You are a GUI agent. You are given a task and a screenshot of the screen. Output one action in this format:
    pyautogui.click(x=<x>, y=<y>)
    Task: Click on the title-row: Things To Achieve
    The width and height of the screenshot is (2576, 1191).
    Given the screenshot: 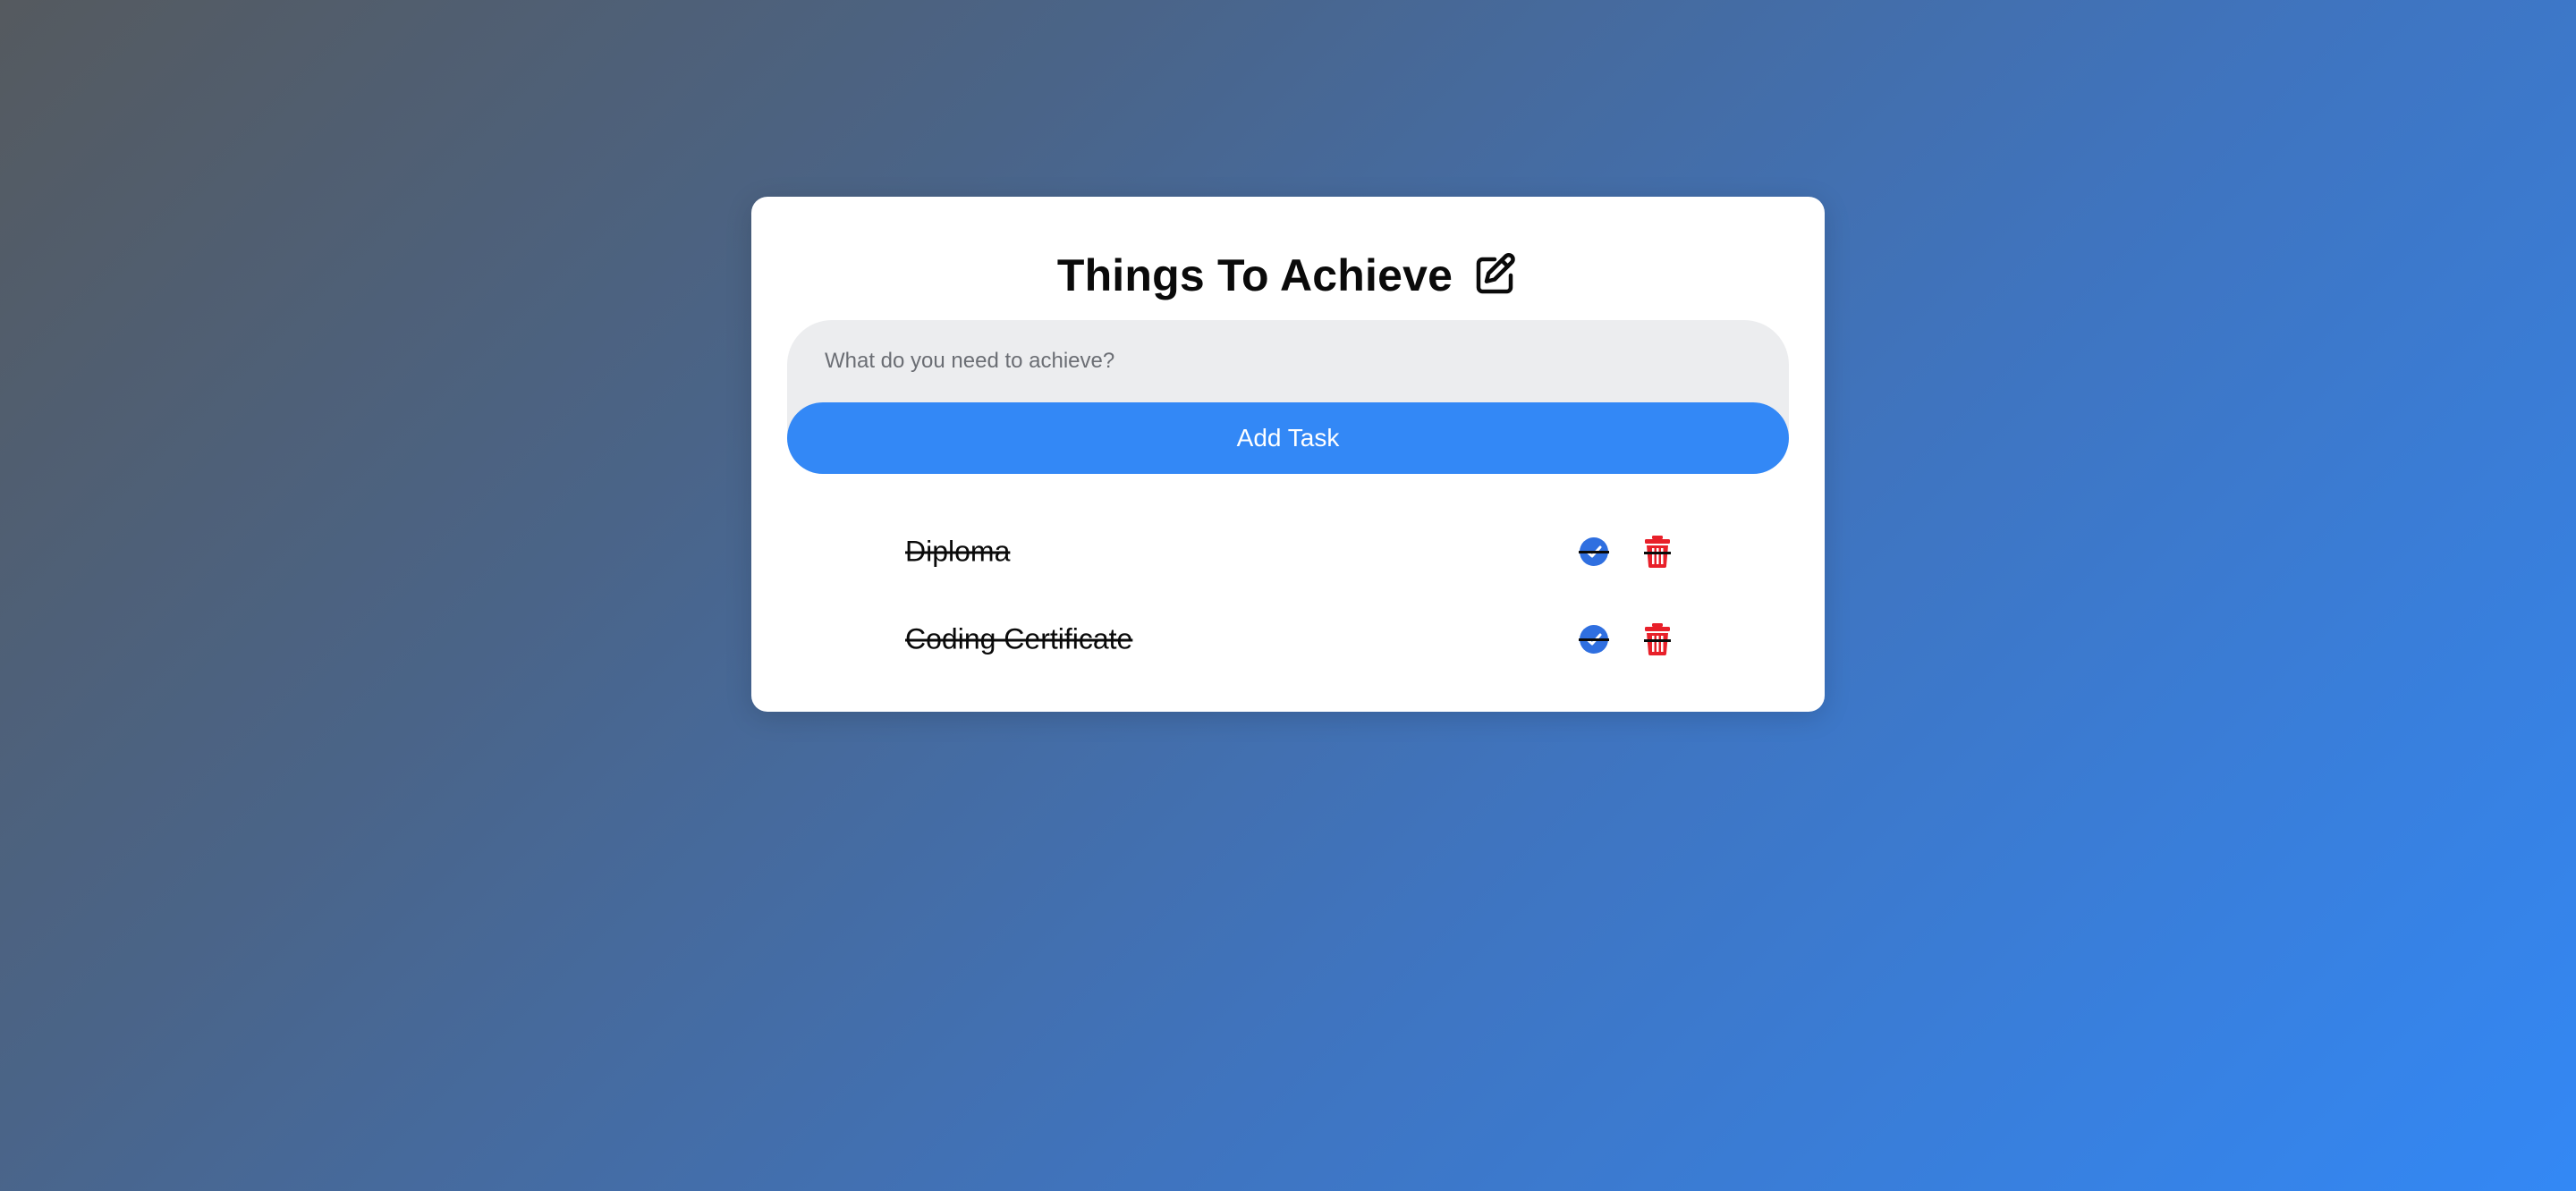 What is the action you would take?
    pyautogui.click(x=1288, y=275)
    